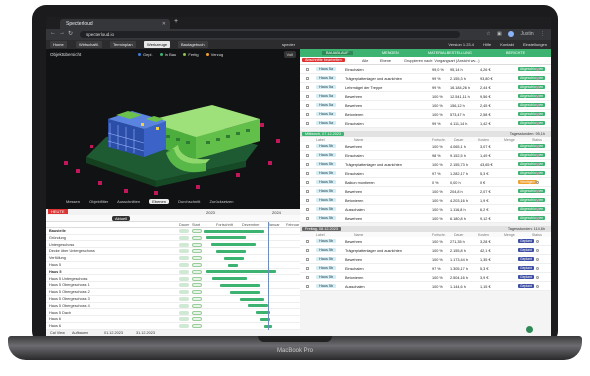  What do you see at coordinates (58, 44) in the screenshot?
I see `toolbar-button-home: Home` at bounding box center [58, 44].